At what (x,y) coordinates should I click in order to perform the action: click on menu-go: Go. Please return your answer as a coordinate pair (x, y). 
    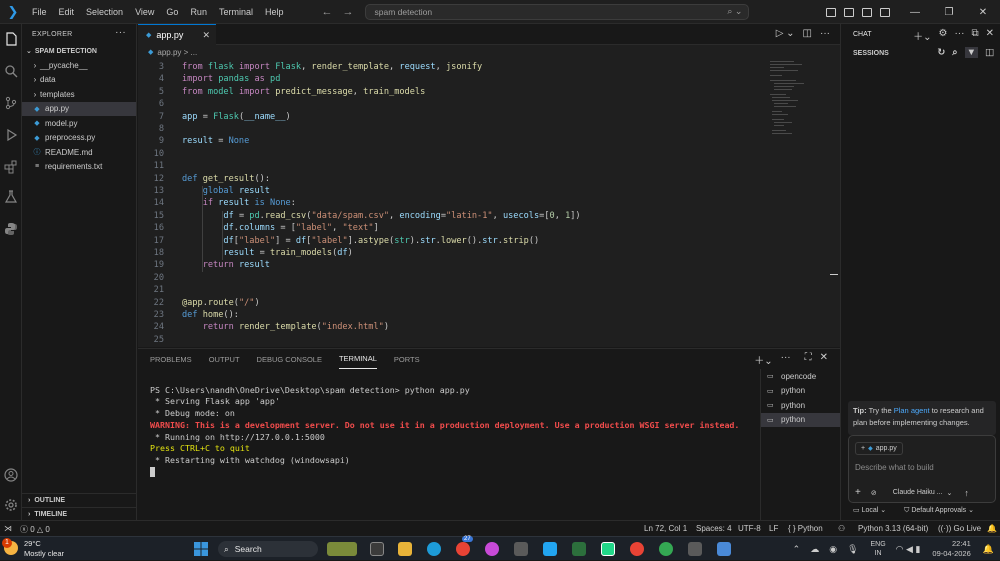
    Looking at the image, I should click on (172, 12).